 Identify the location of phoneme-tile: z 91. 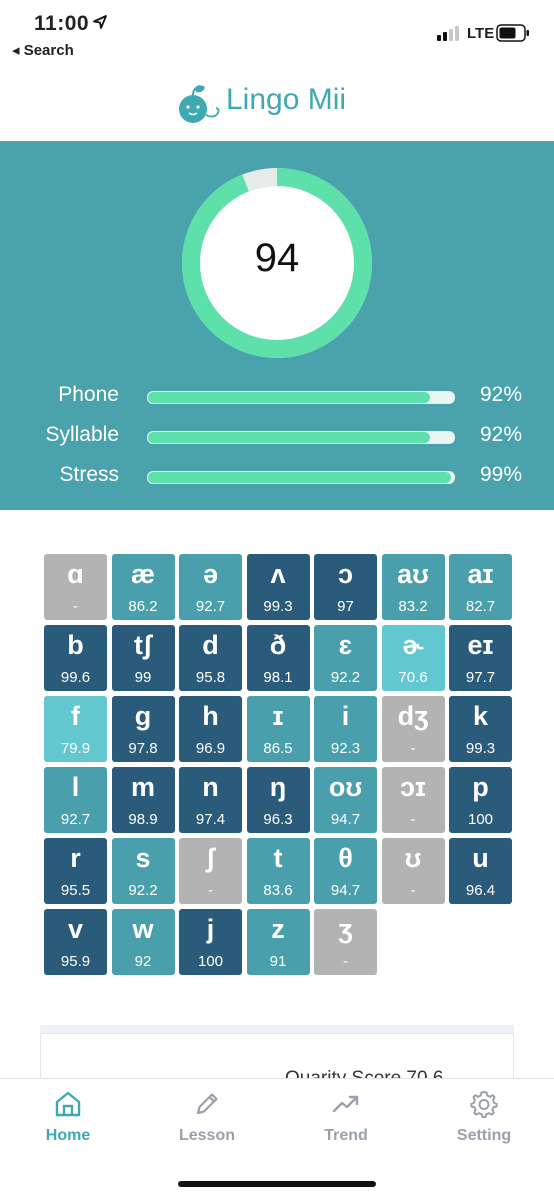
(278, 942).